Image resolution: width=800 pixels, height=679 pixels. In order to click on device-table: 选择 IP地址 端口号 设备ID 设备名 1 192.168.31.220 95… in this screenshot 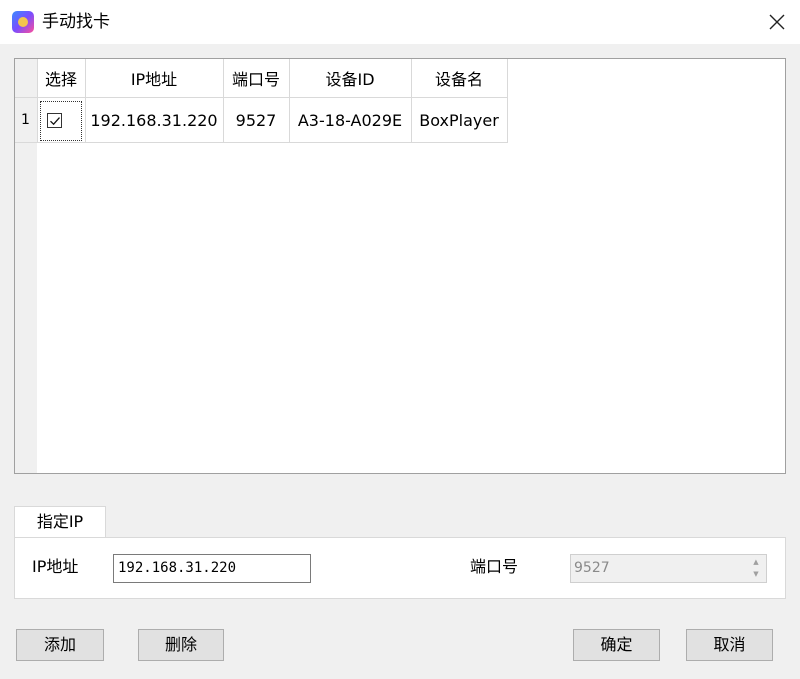, I will do `click(261, 101)`.